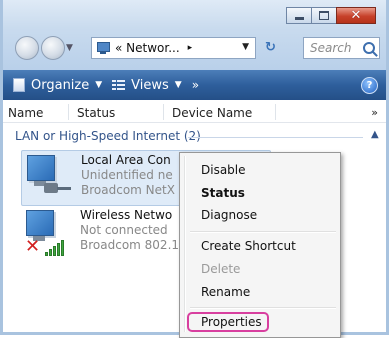  Describe the element at coordinates (126, 215) in the screenshot. I see `connection-name: Wireless Netwo` at that location.